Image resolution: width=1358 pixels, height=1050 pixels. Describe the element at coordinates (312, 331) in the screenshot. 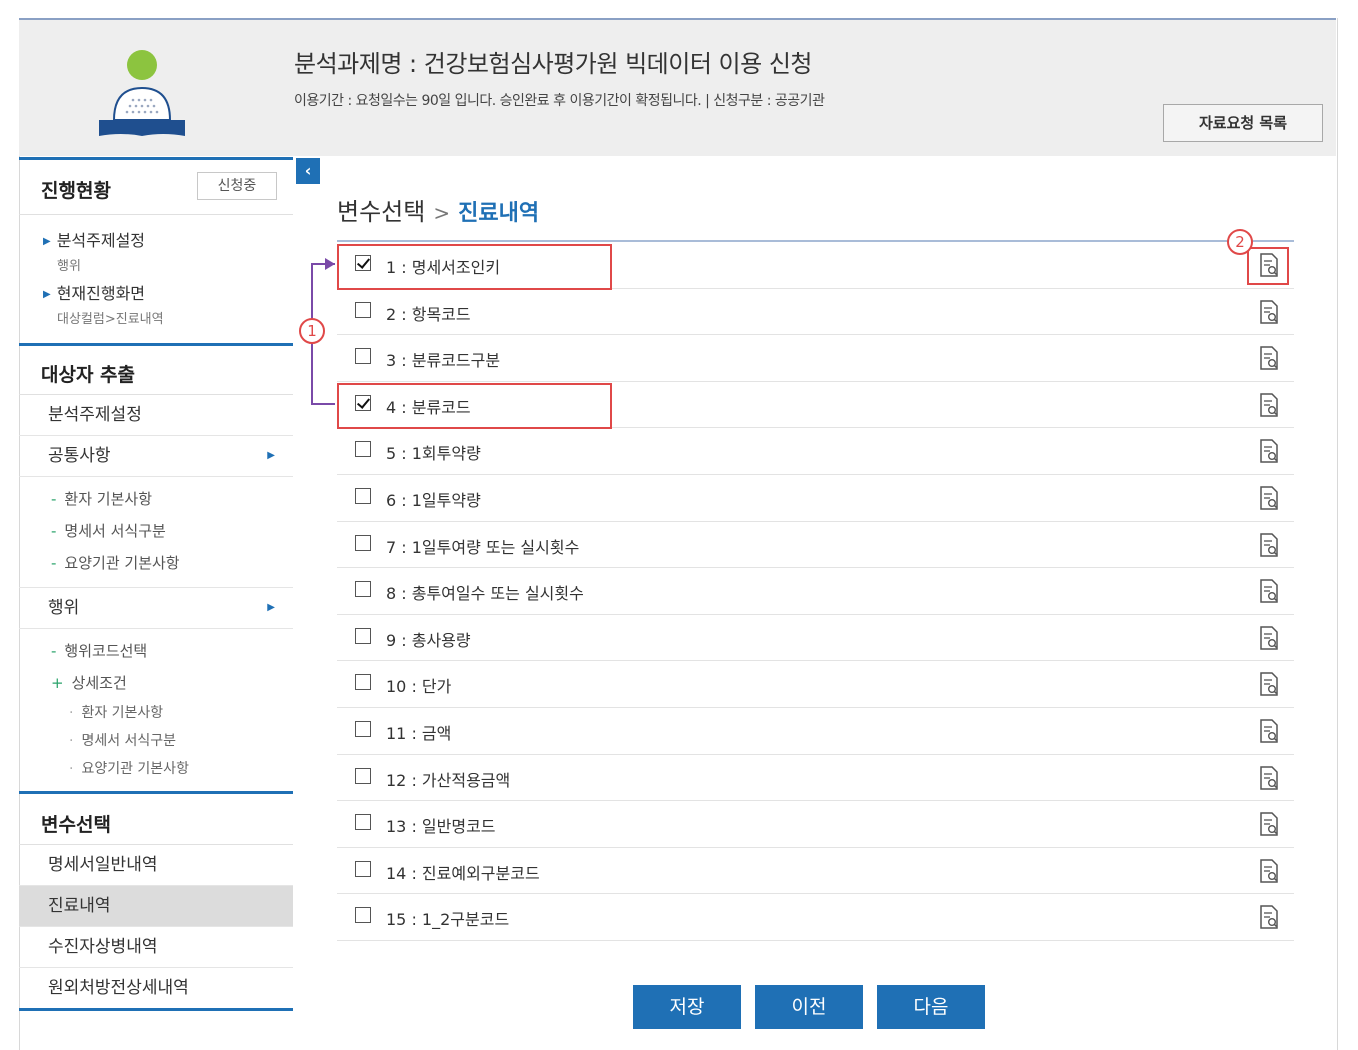

I see `annotation-marker-1: 1` at that location.